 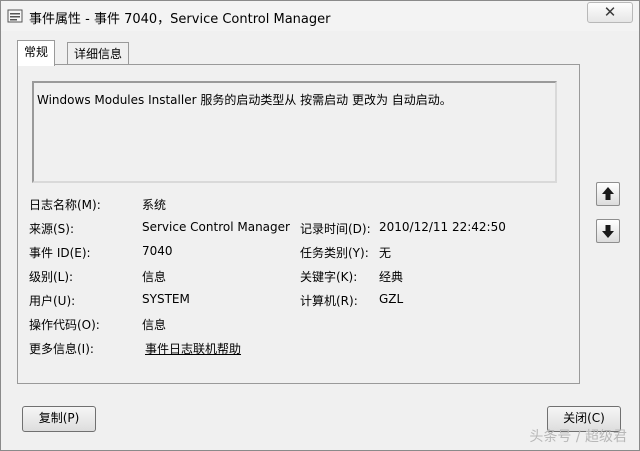 I want to click on previous-event-button, so click(x=608, y=194).